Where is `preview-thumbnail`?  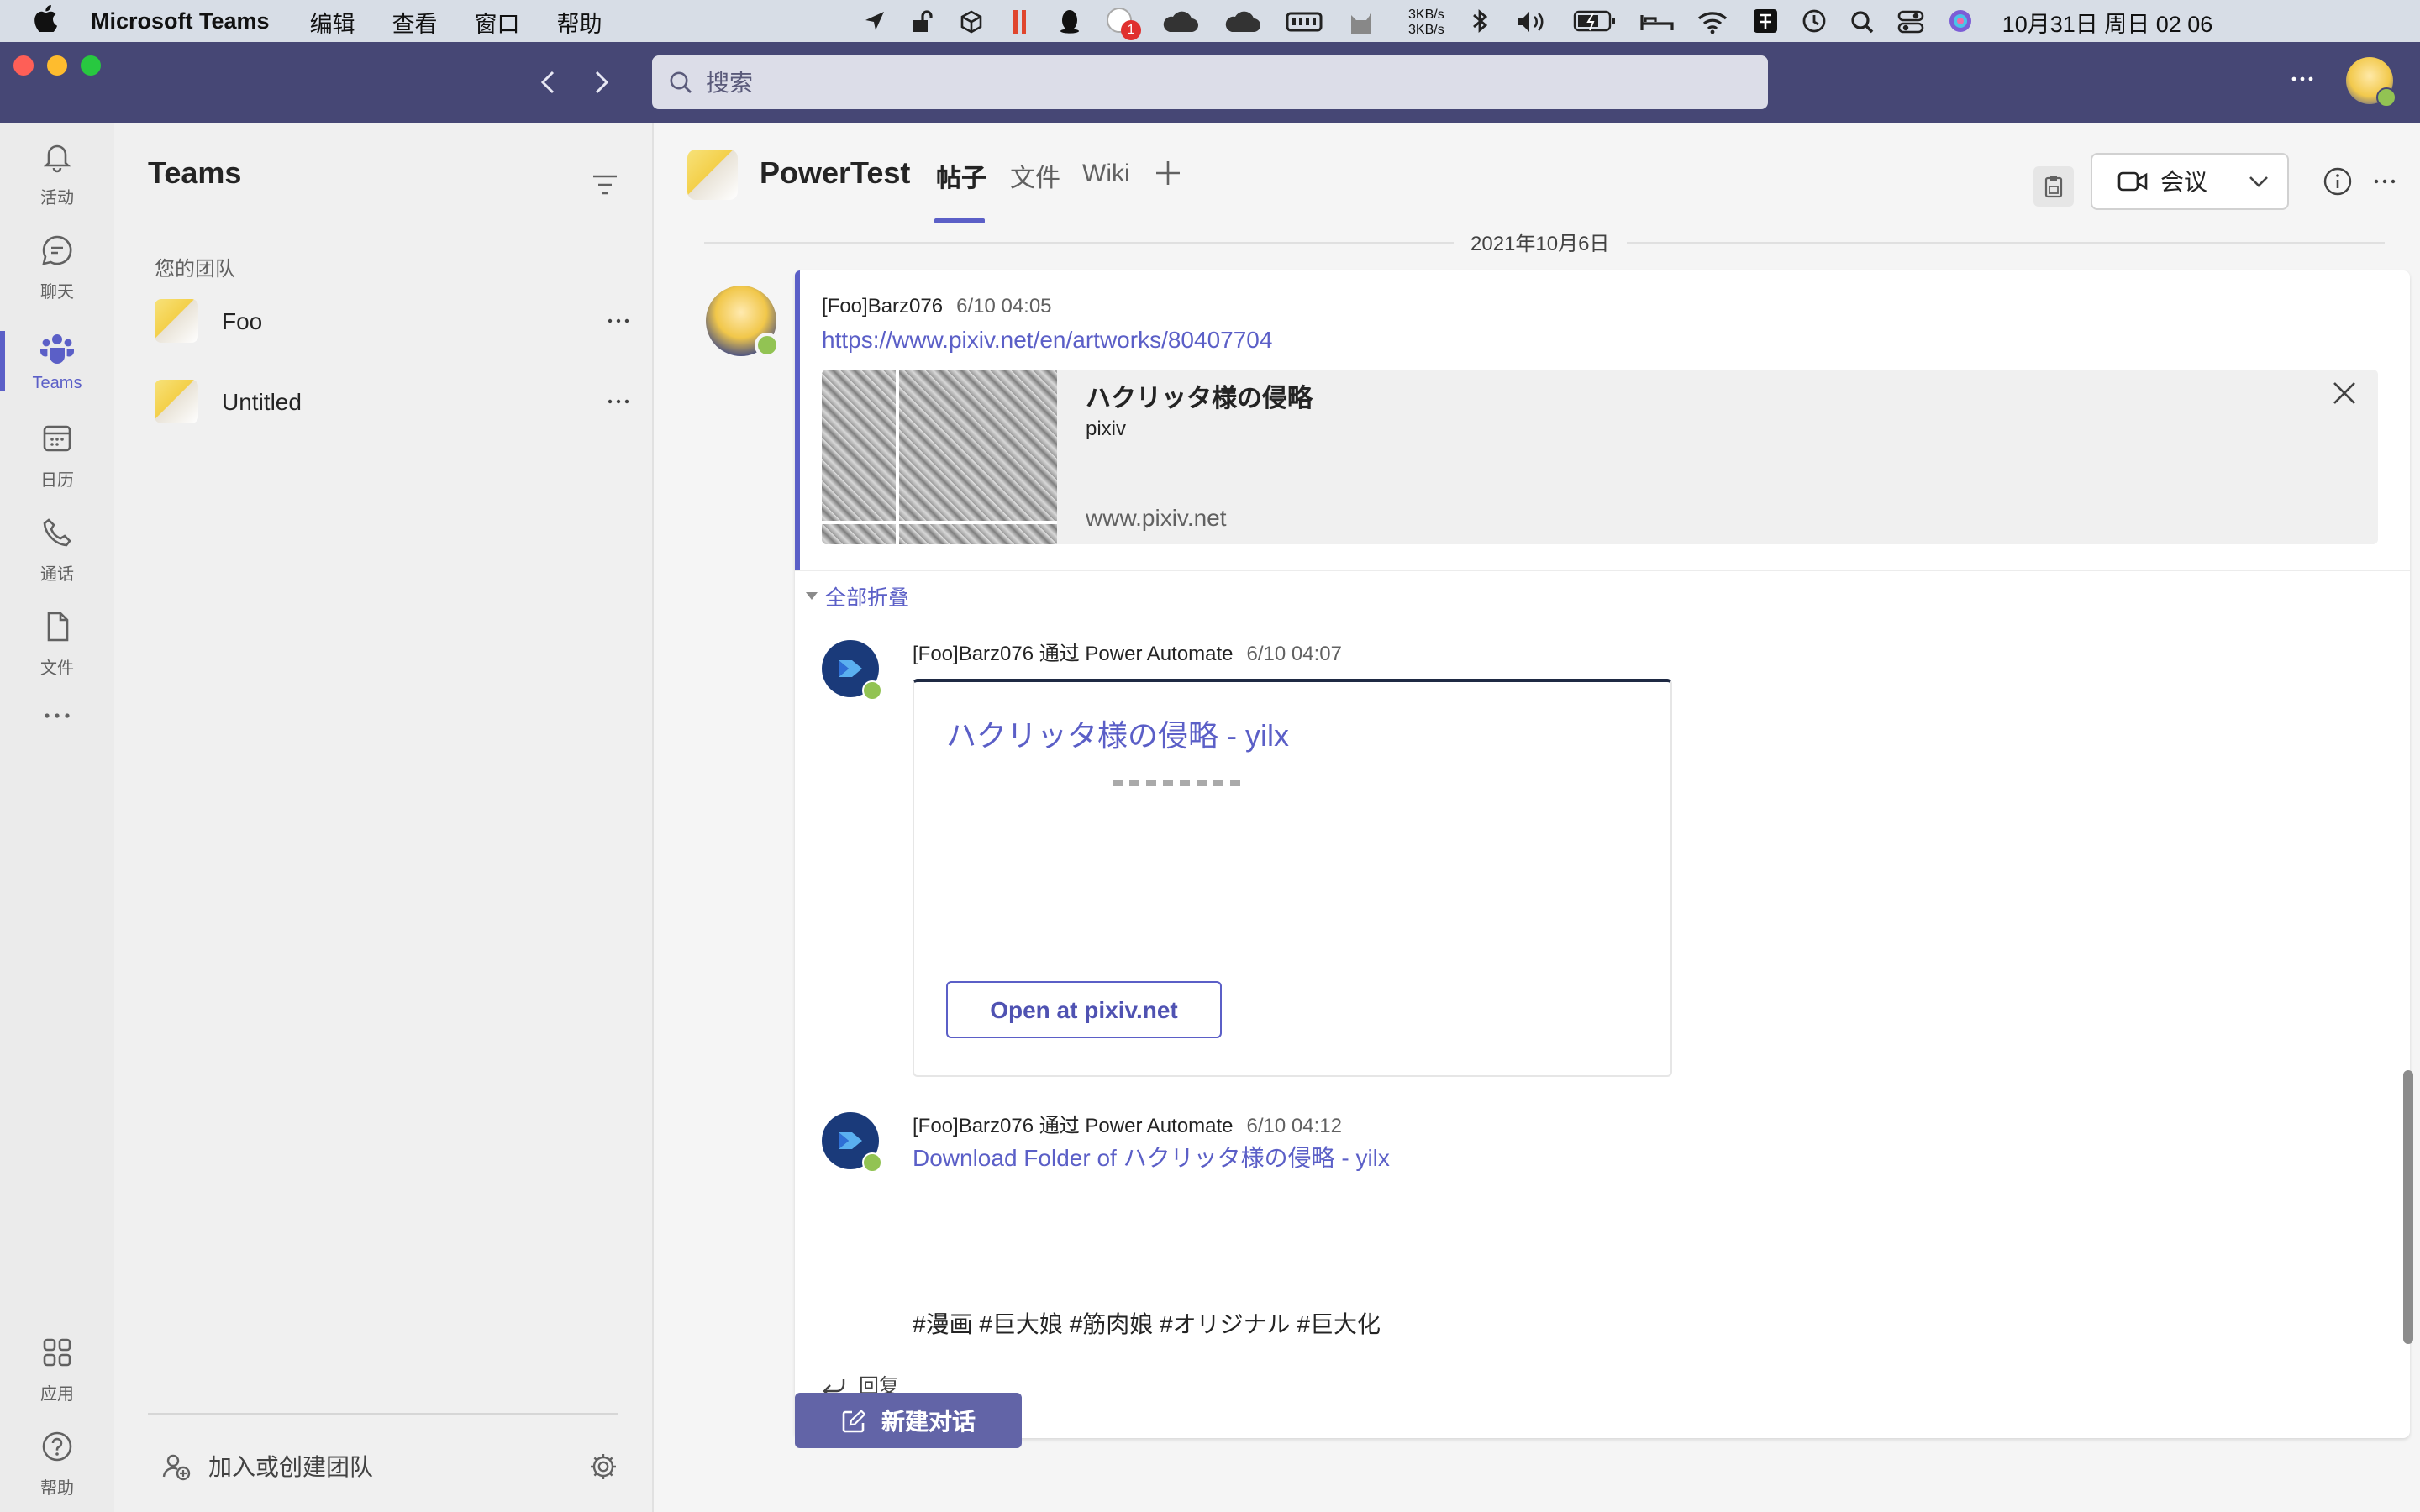 preview-thumbnail is located at coordinates (939, 457).